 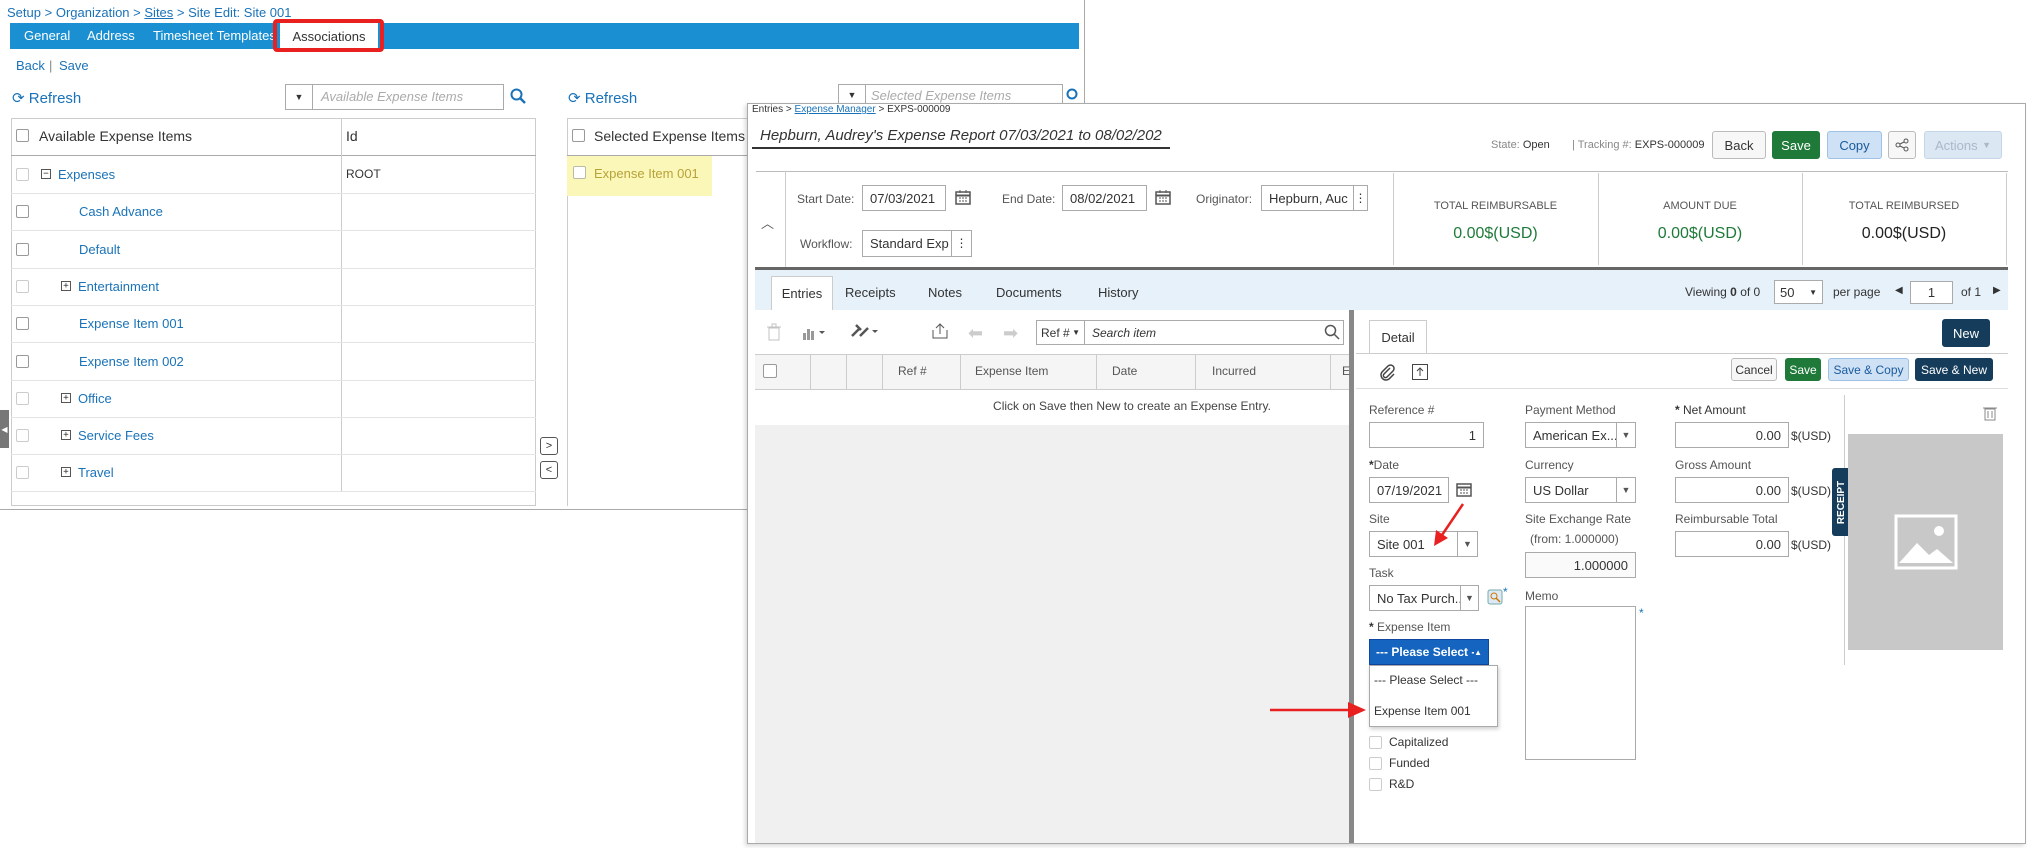 I want to click on selected-row-checkbox, so click(x=579, y=172).